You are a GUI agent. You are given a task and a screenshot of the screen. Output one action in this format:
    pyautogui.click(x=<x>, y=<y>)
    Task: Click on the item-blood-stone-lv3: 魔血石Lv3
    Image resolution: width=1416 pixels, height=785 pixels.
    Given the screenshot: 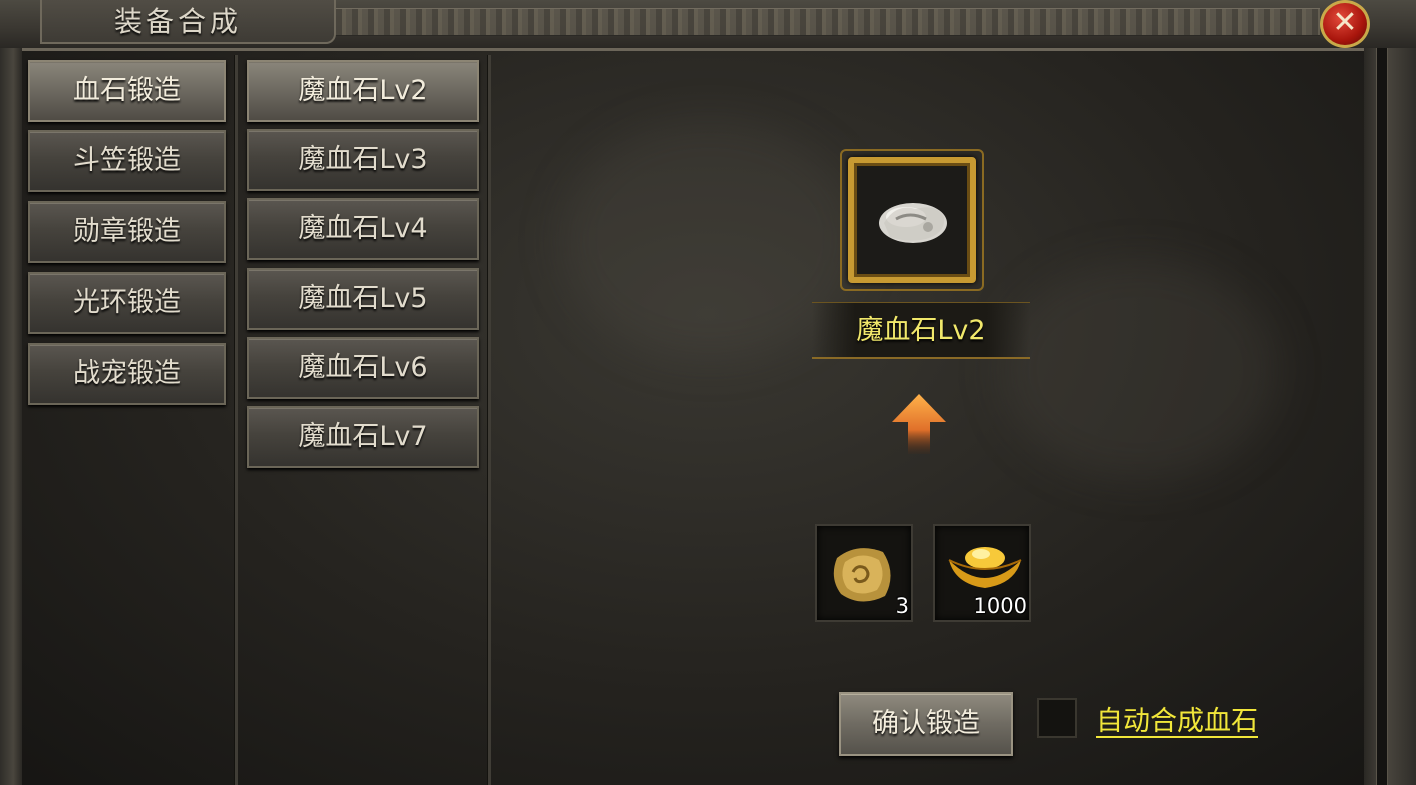 What is the action you would take?
    pyautogui.click(x=363, y=160)
    